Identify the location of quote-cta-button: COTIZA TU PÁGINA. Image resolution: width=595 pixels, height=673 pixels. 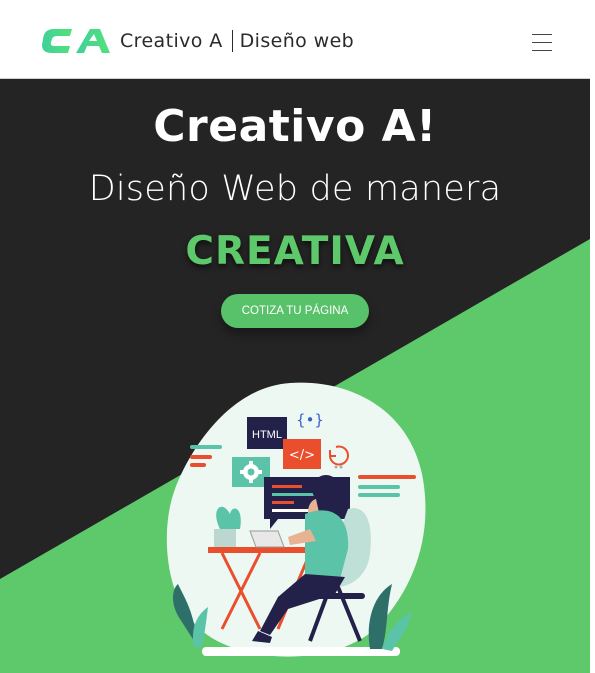
(295, 311).